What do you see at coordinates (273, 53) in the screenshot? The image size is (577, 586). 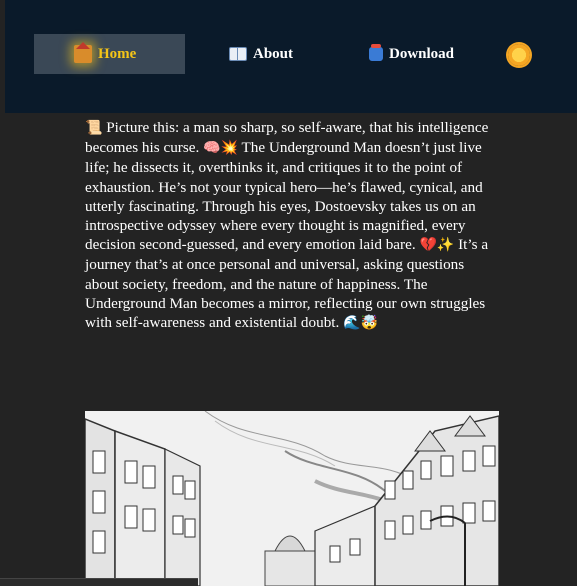 I see `nav-about-label: About` at bounding box center [273, 53].